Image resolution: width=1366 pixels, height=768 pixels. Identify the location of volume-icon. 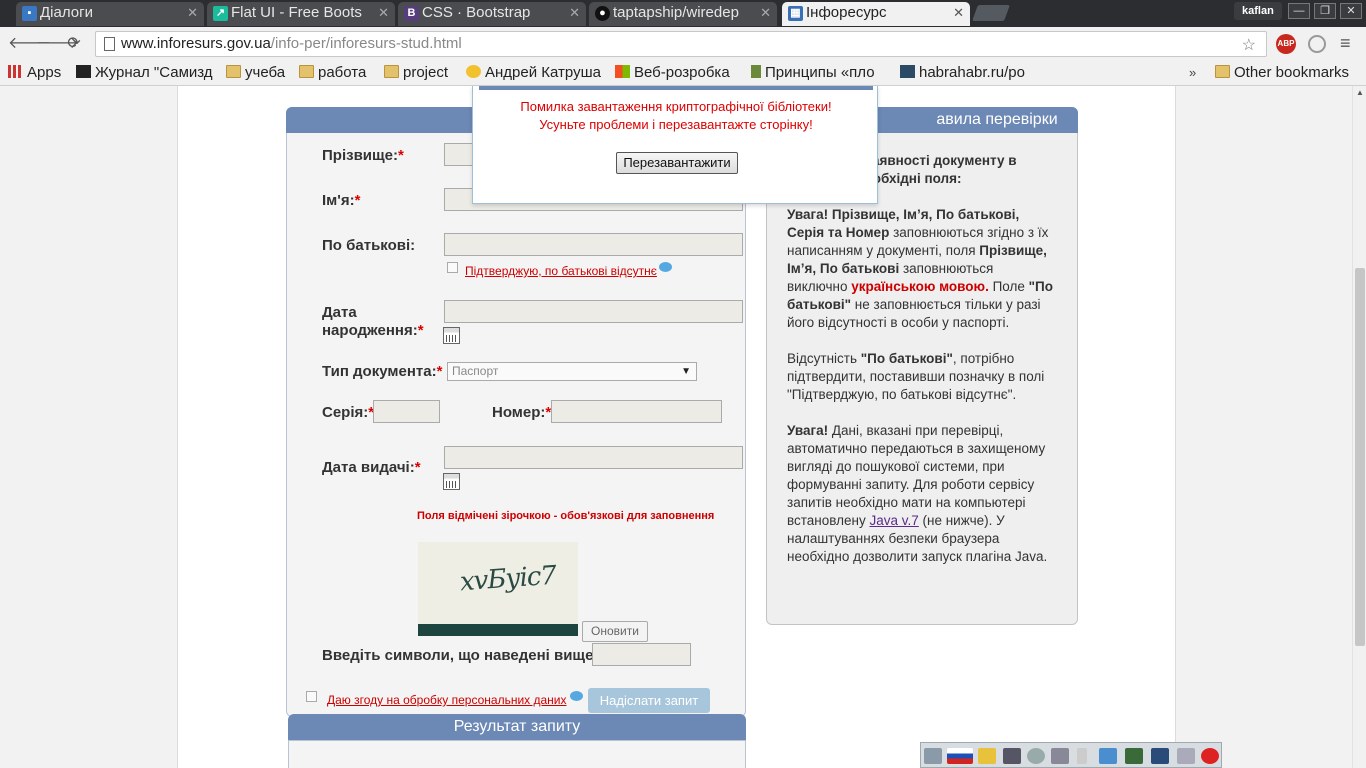
(1186, 756).